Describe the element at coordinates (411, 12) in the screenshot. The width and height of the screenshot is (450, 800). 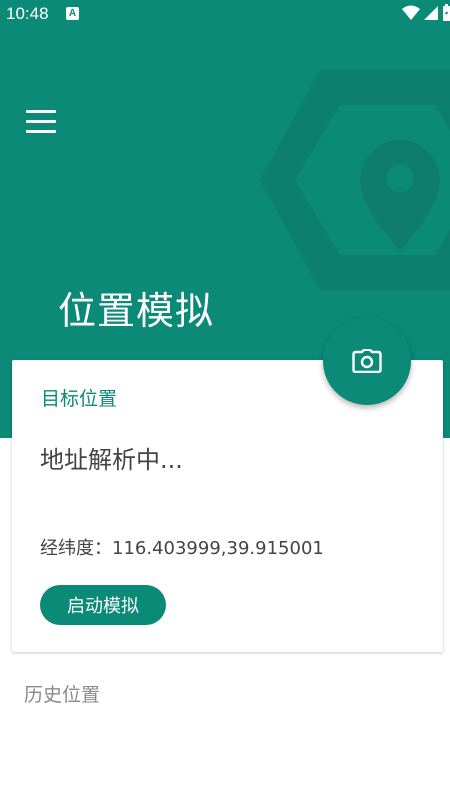
I see `wifi-icon` at that location.